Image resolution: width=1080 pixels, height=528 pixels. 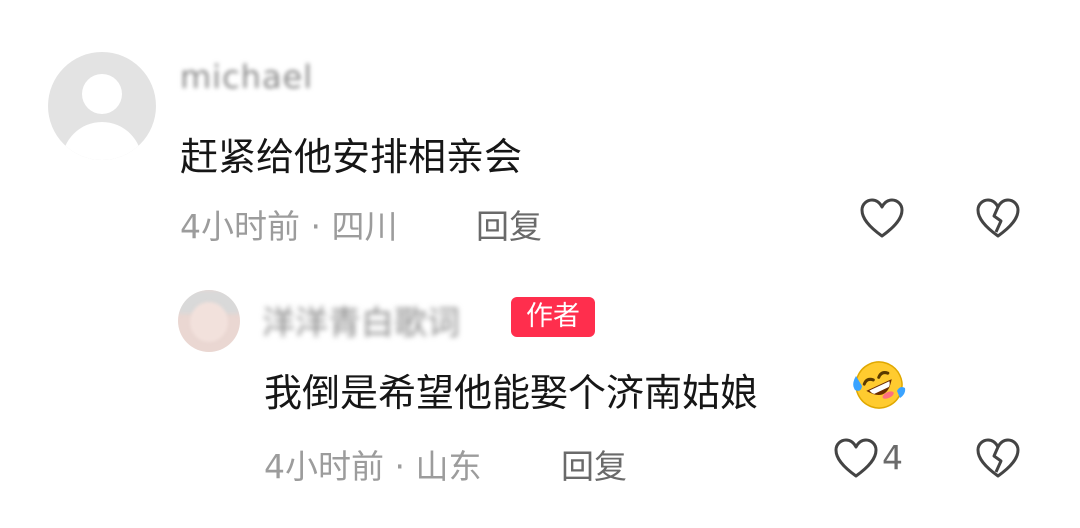 What do you see at coordinates (102, 141) in the screenshot?
I see `avatar-body-shape` at bounding box center [102, 141].